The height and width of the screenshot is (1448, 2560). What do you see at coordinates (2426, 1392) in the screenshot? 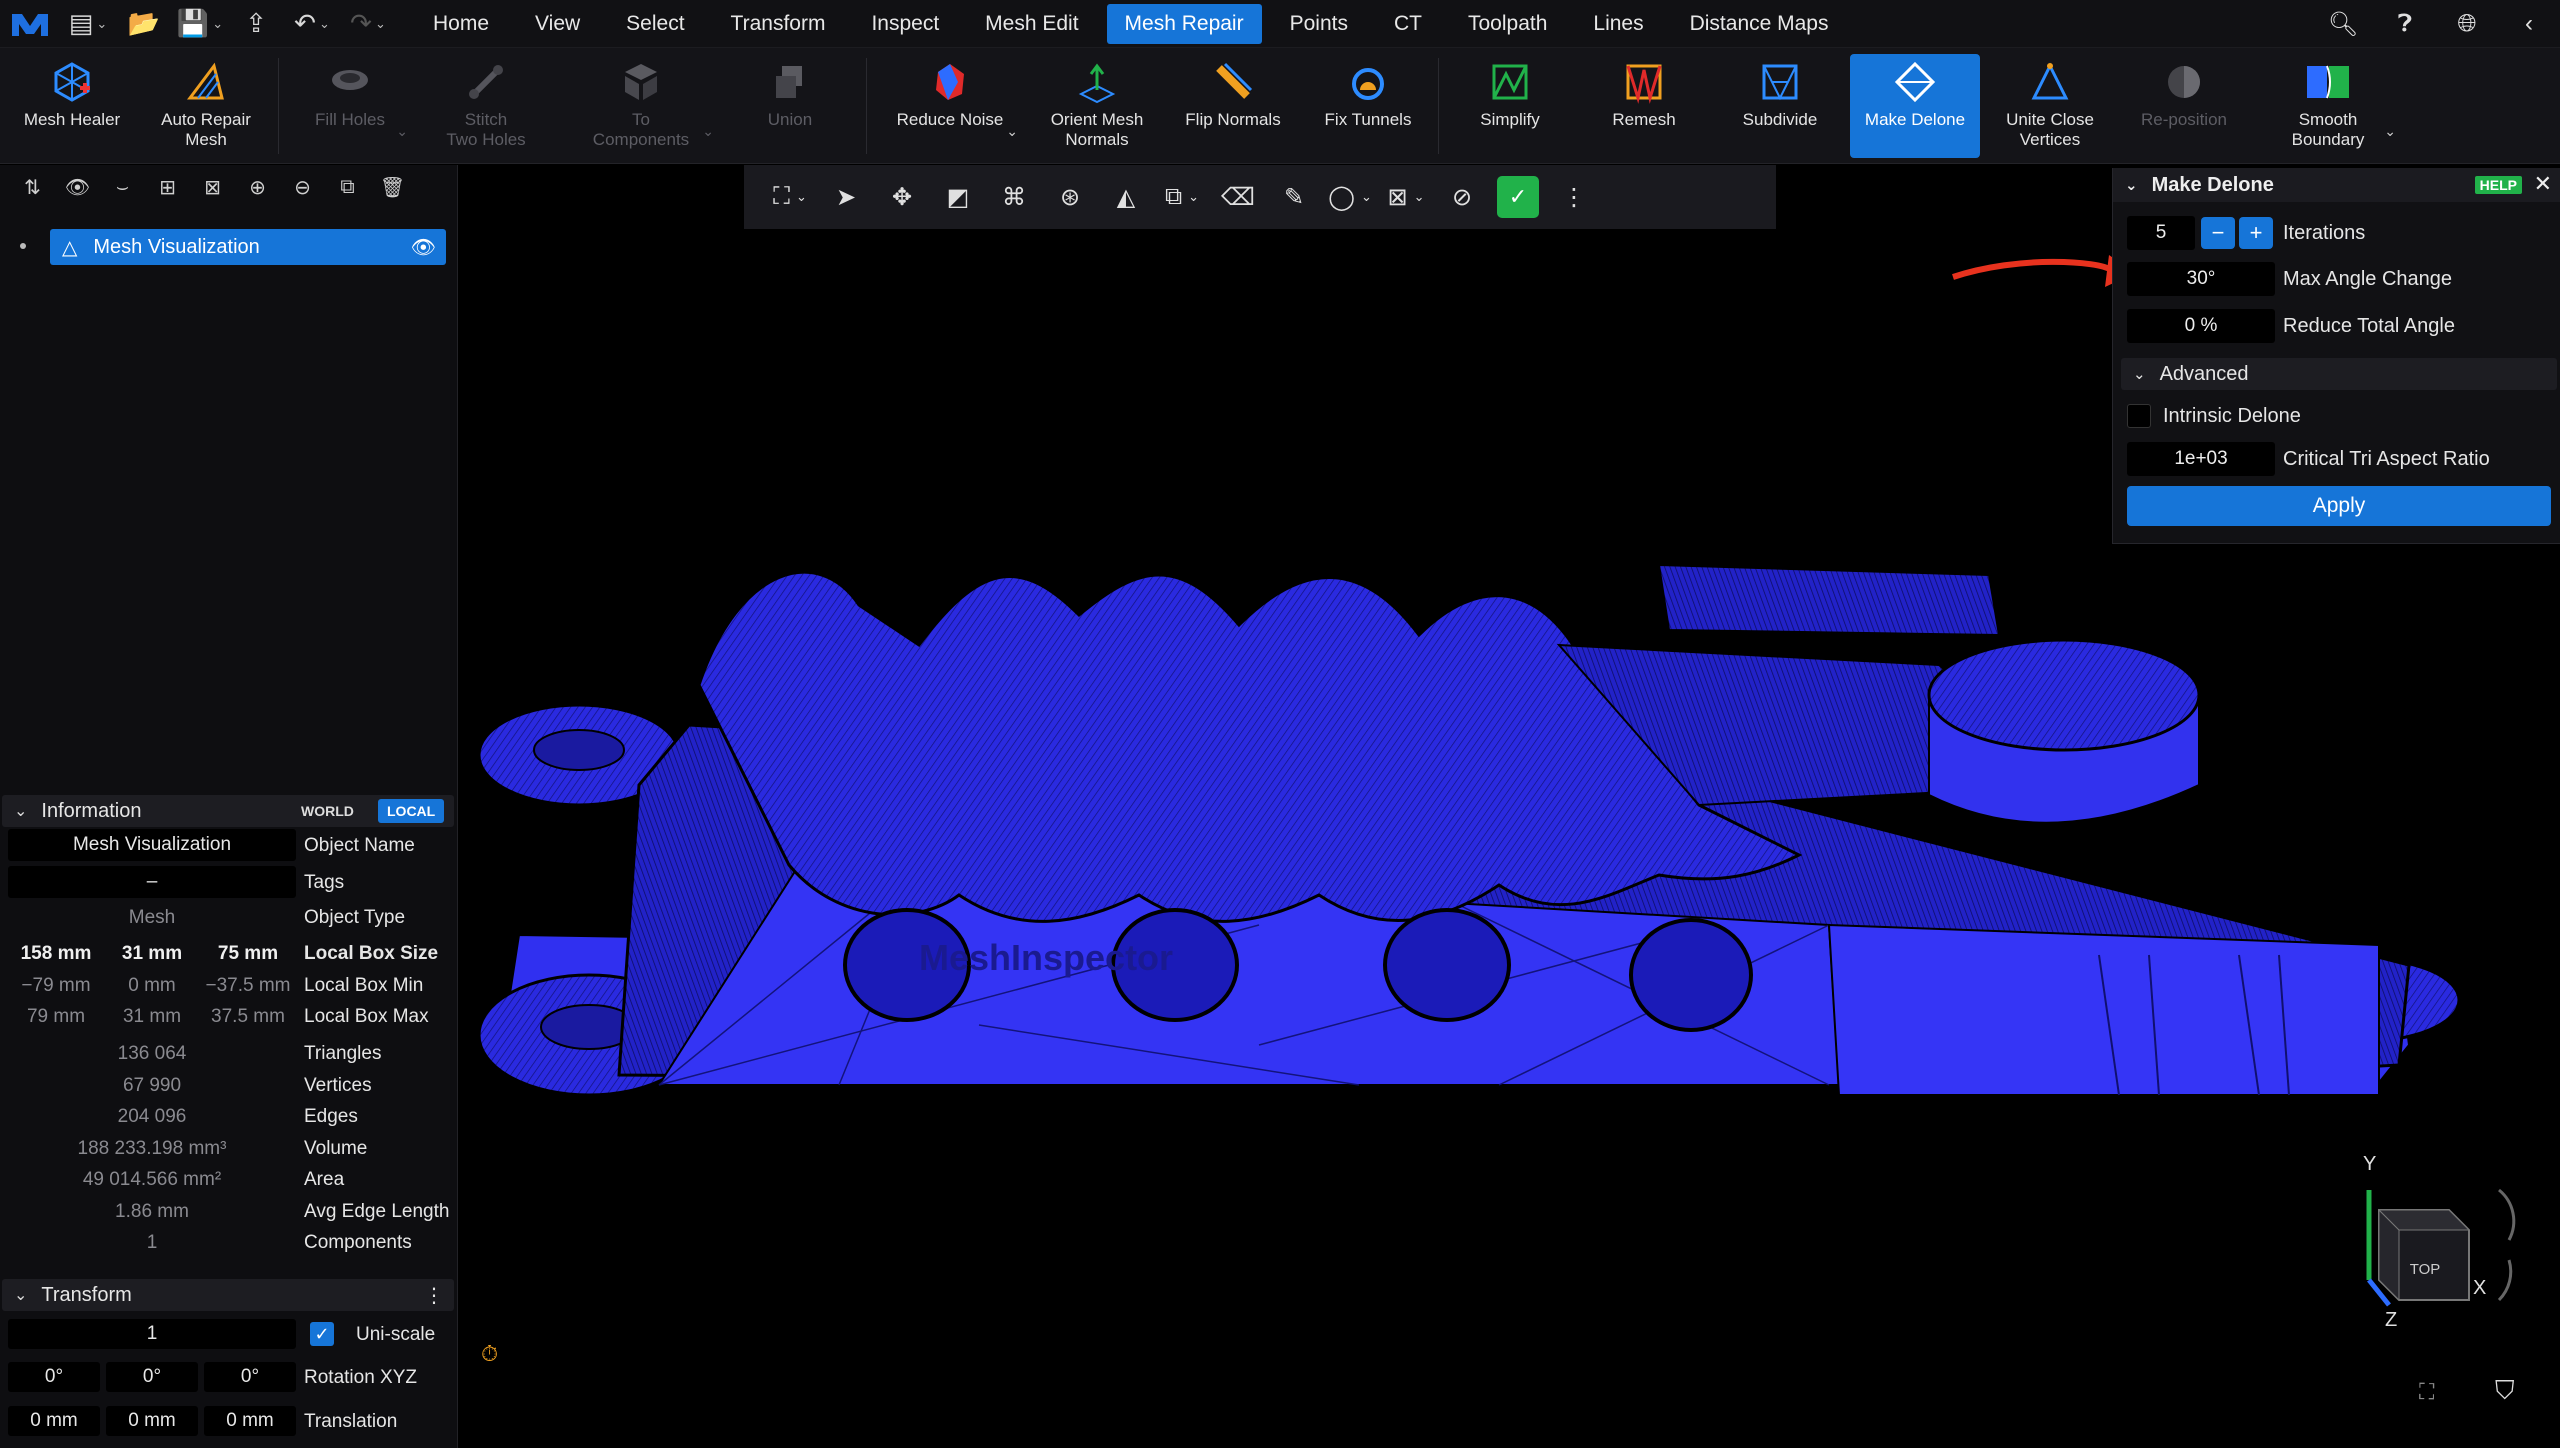
I see `fit-corner-icon: ⛶` at bounding box center [2426, 1392].